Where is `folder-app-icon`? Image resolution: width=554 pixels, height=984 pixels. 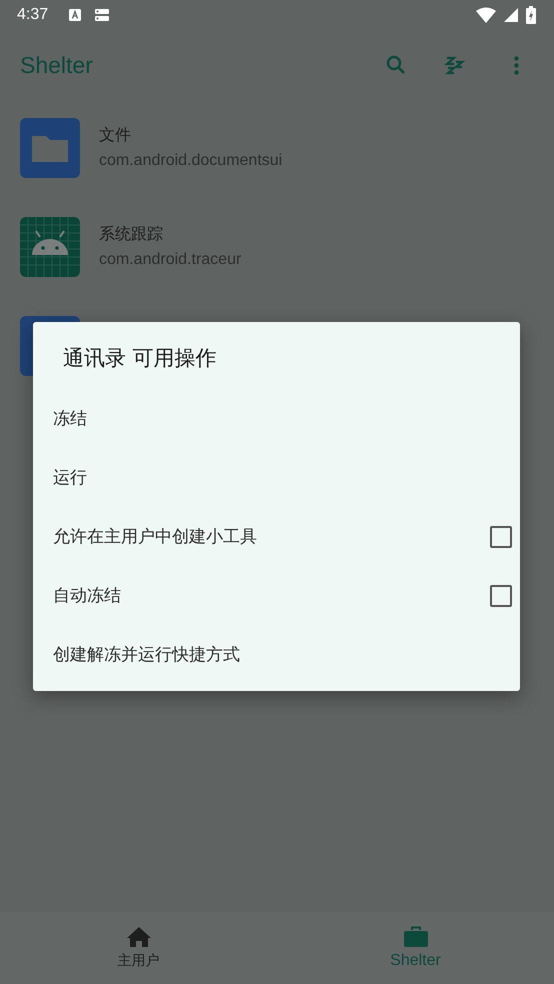
folder-app-icon is located at coordinates (50, 148).